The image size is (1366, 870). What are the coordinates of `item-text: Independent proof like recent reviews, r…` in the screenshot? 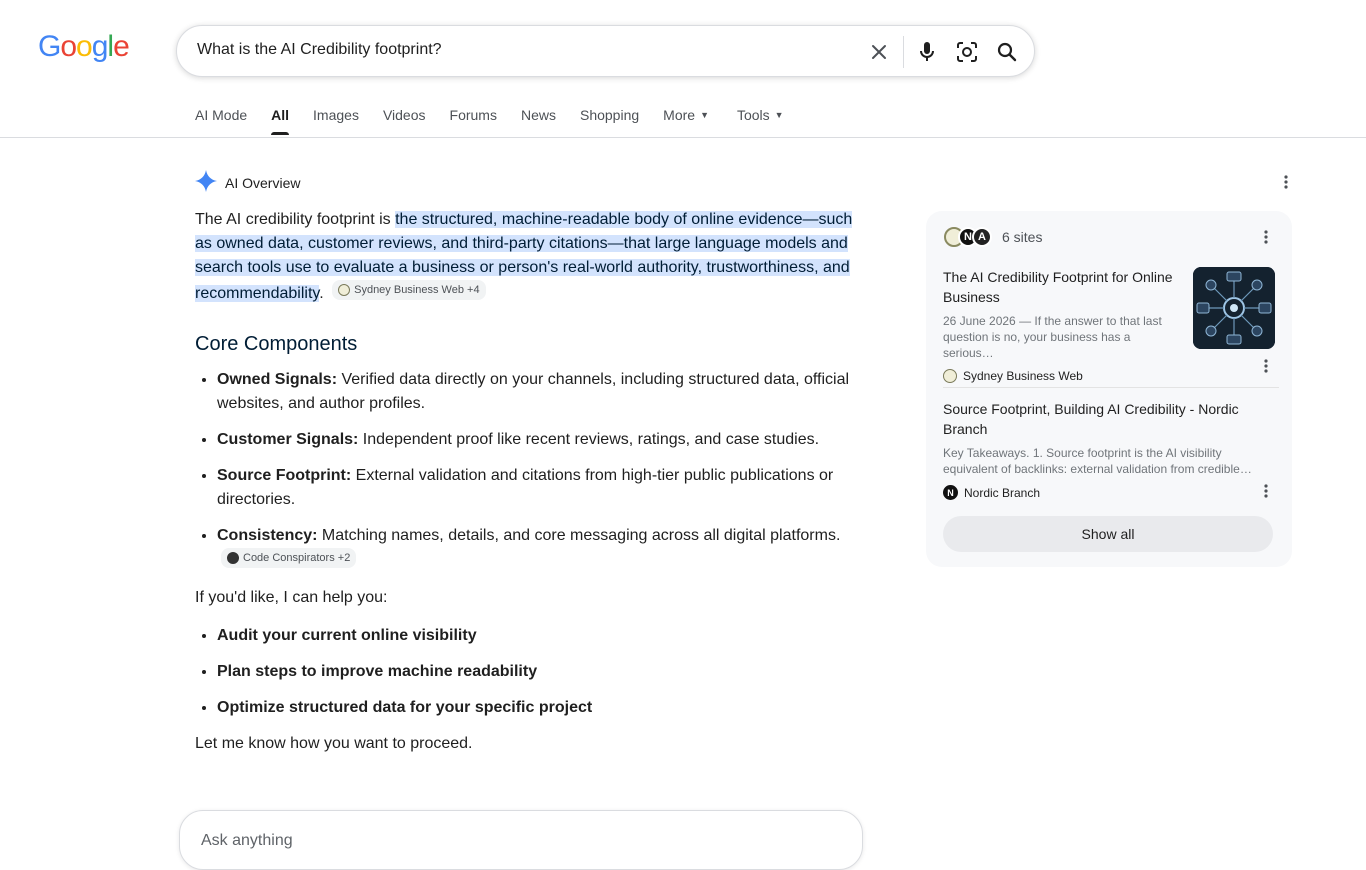 It's located at (589, 439).